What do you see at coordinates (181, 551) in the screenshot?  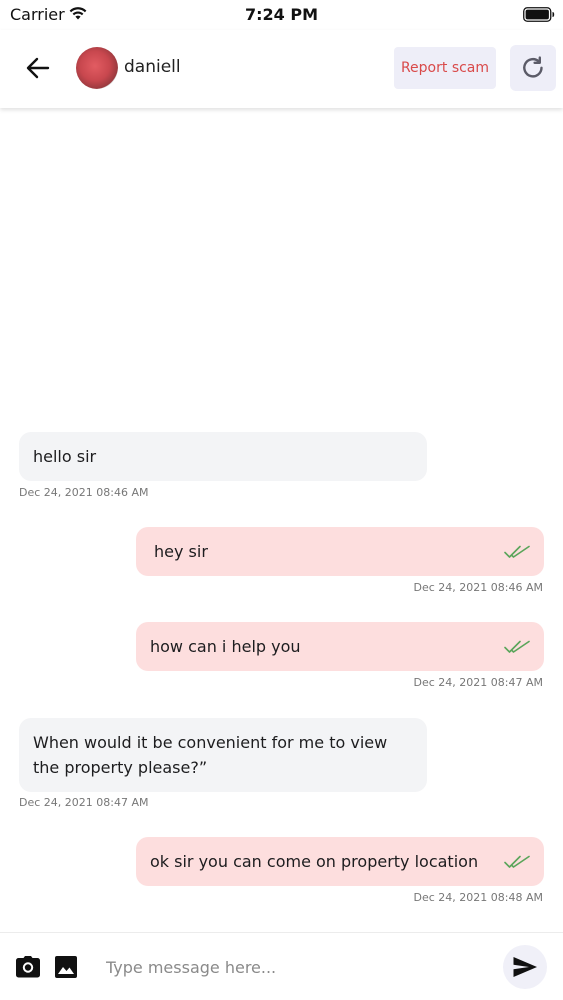 I see `message-text: hey sir` at bounding box center [181, 551].